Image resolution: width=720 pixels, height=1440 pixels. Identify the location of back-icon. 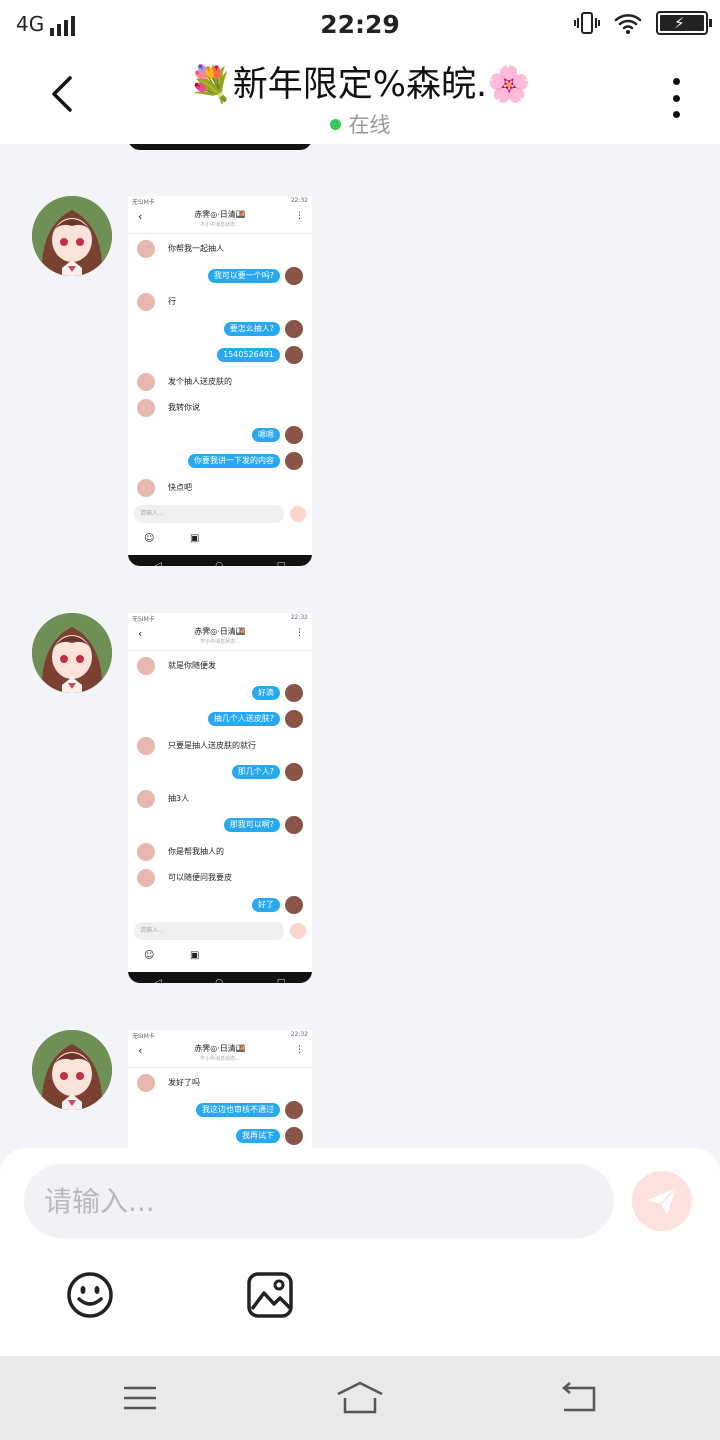
(578, 1398).